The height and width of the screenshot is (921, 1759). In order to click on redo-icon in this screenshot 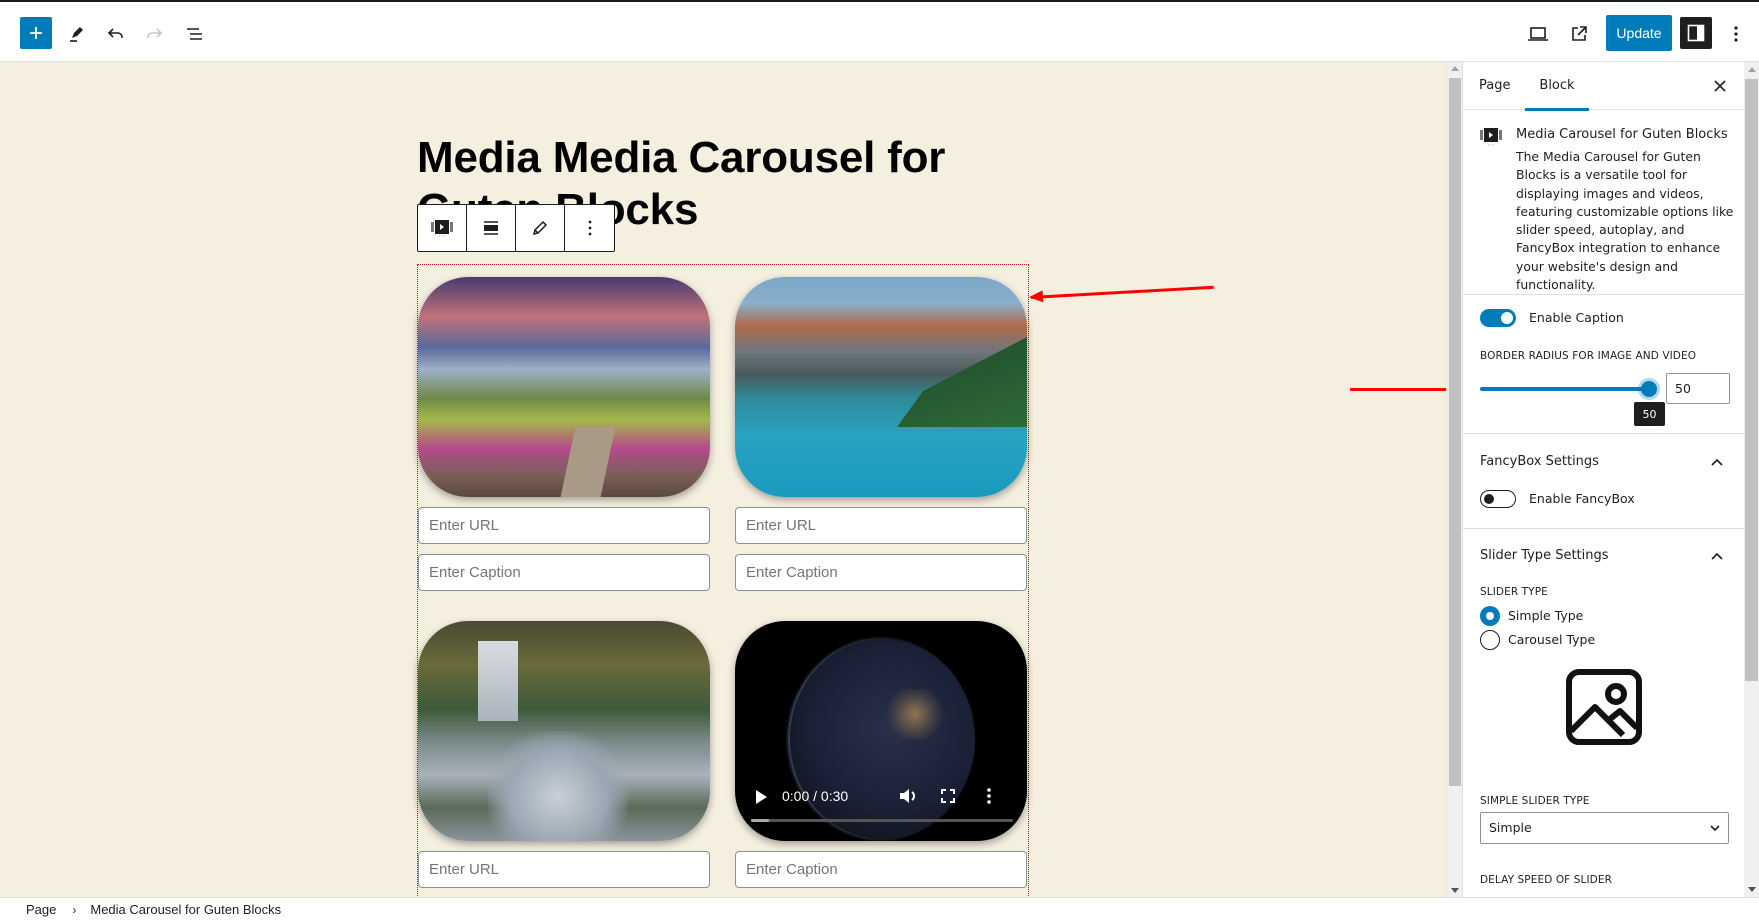, I will do `click(155, 33)`.